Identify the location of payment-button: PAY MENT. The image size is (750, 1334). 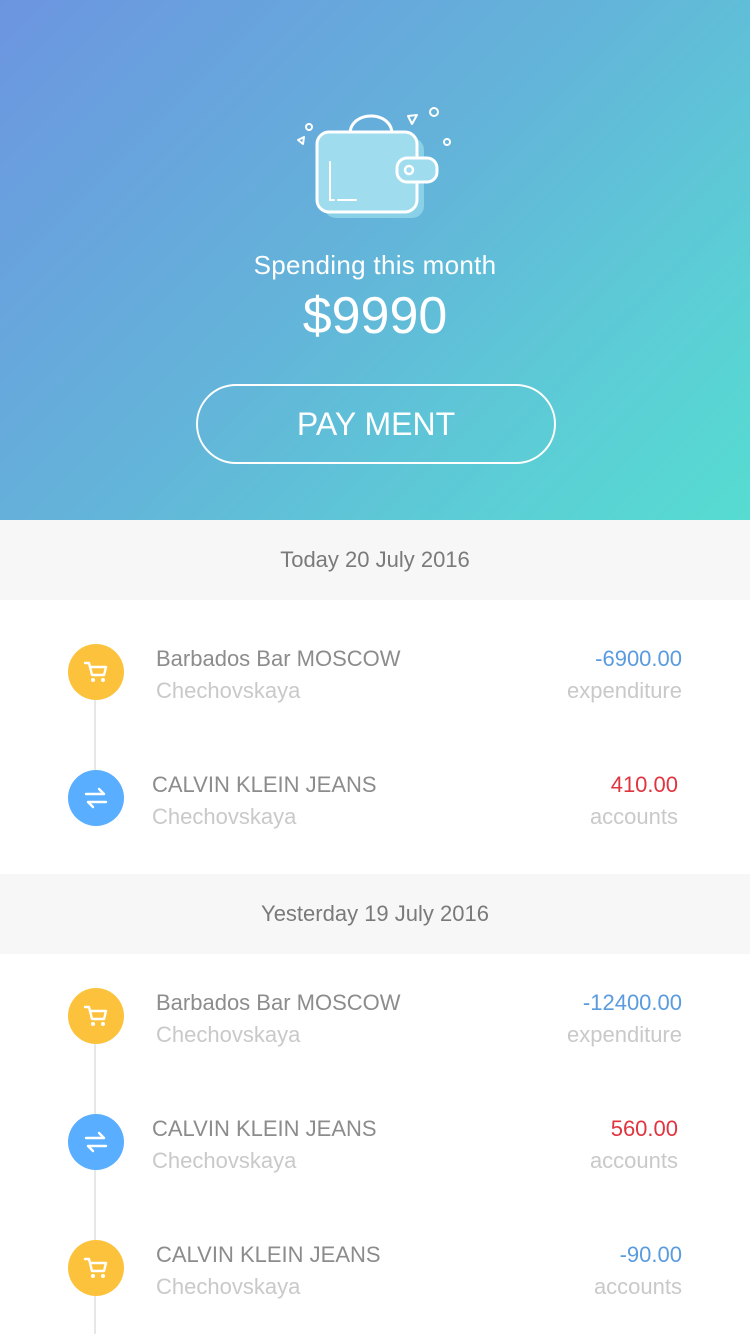
(376, 424).